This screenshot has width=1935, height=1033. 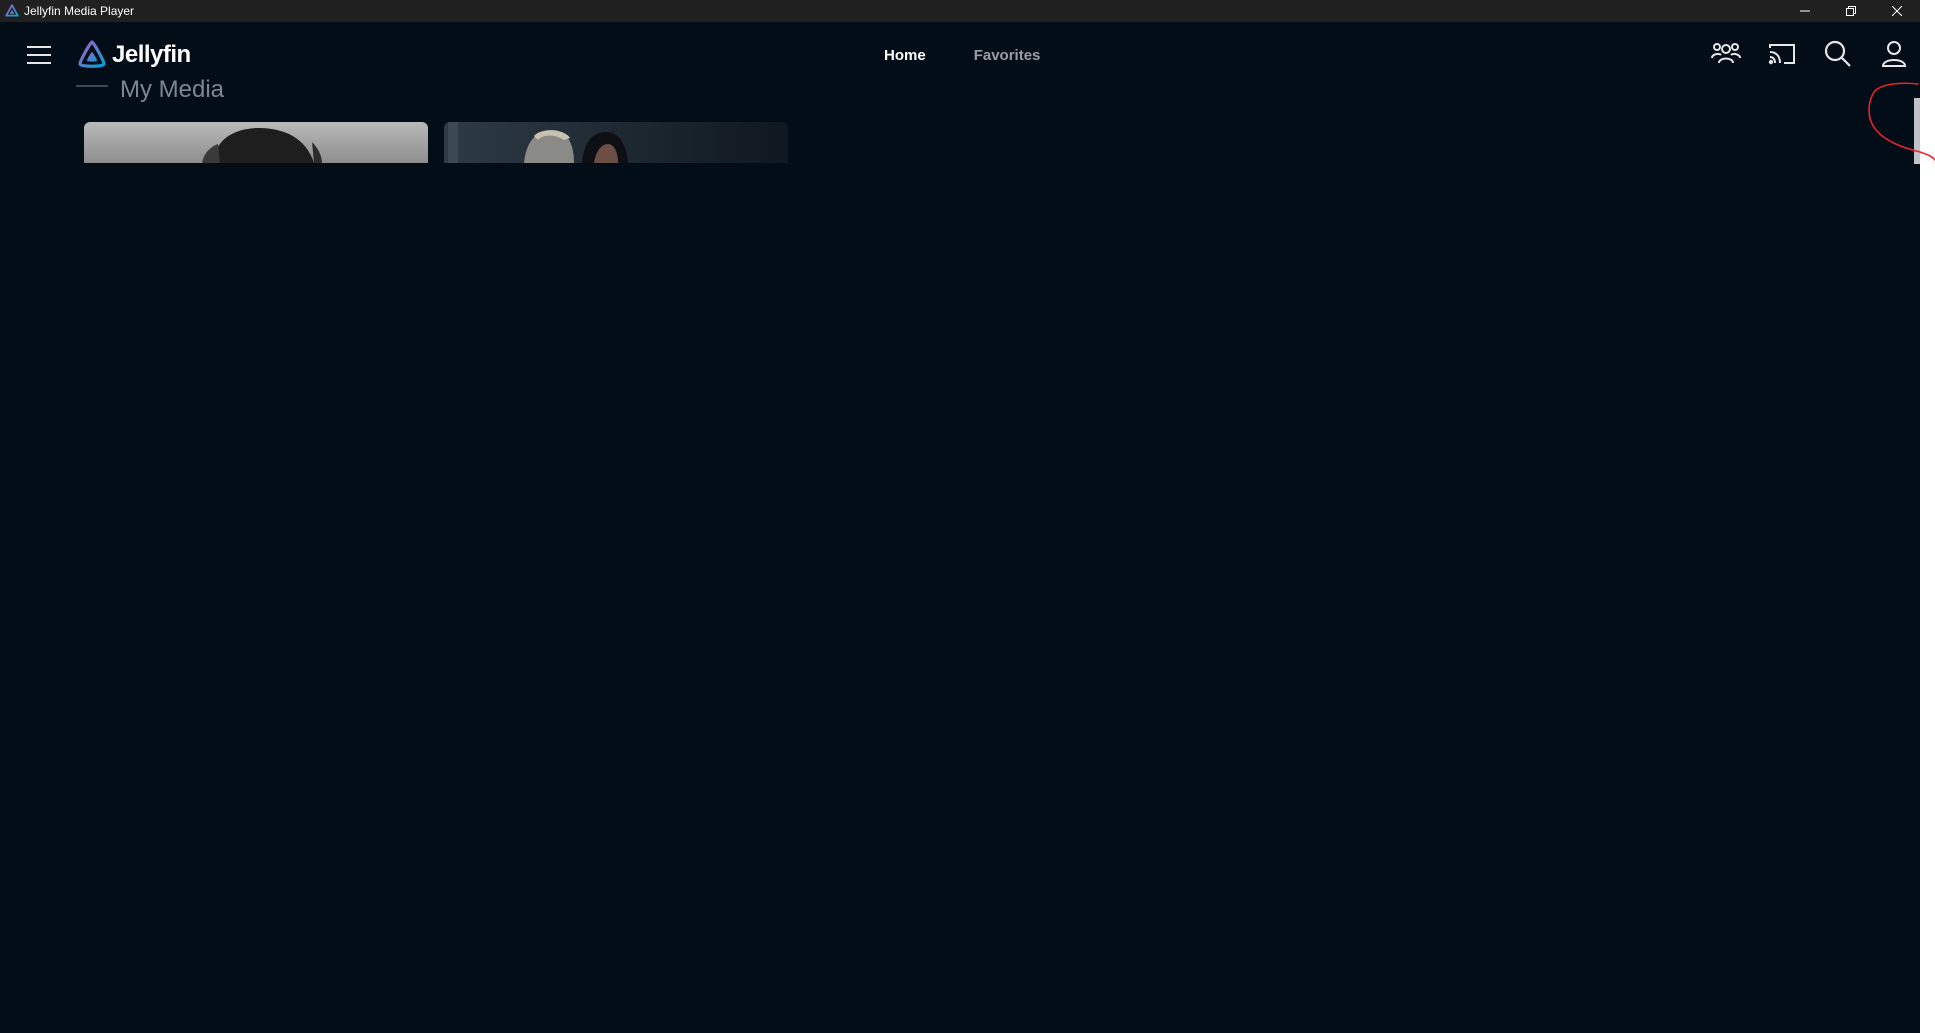 I want to click on app-header: Jellyfin Home Favorites, so click(x=960, y=56).